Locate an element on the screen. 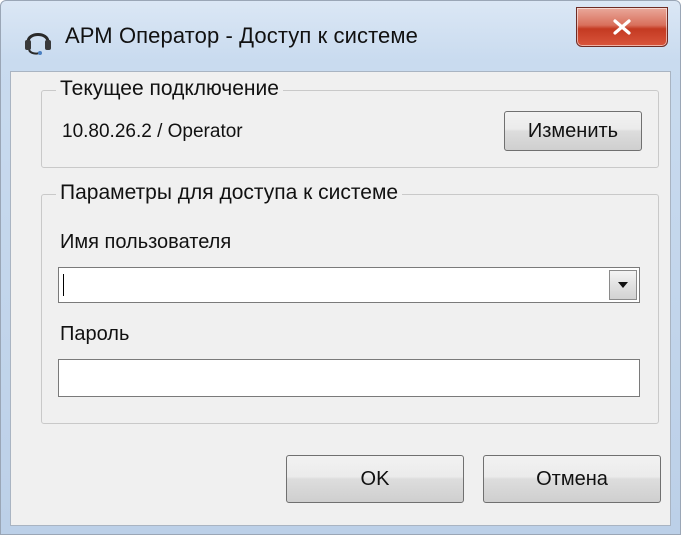 The width and height of the screenshot is (681, 535). chevron-down-icon is located at coordinates (623, 285).